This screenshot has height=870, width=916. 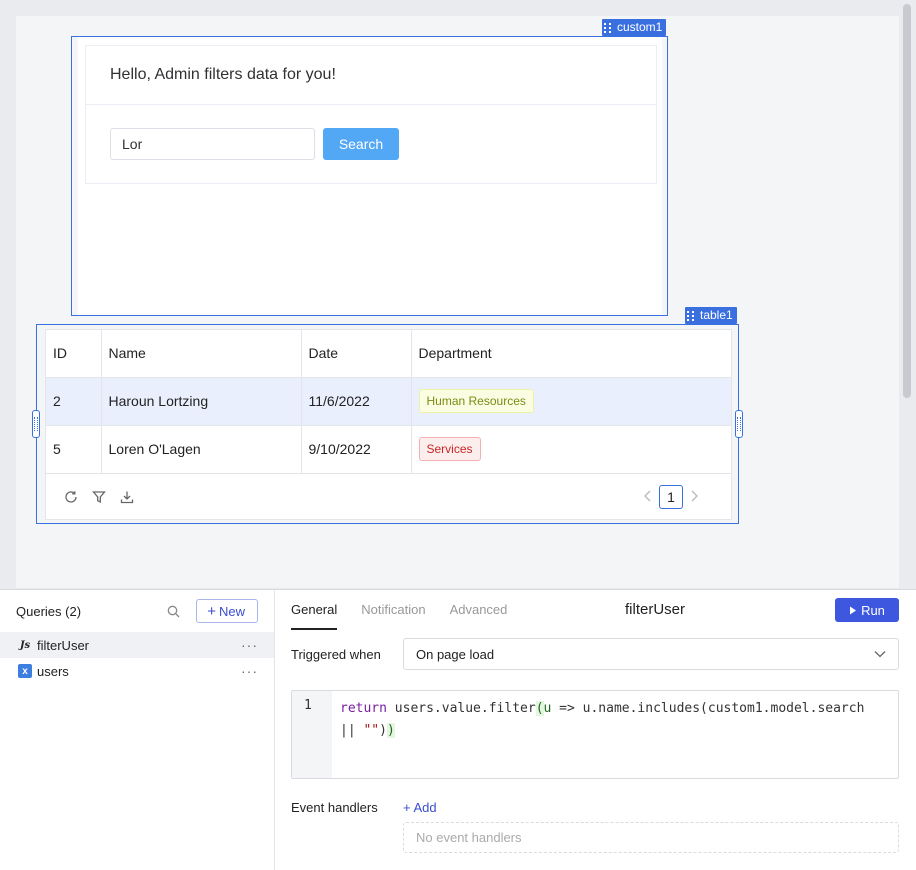 I want to click on card-greeting: Hello, Admin filters data for you!, so click(x=371, y=75).